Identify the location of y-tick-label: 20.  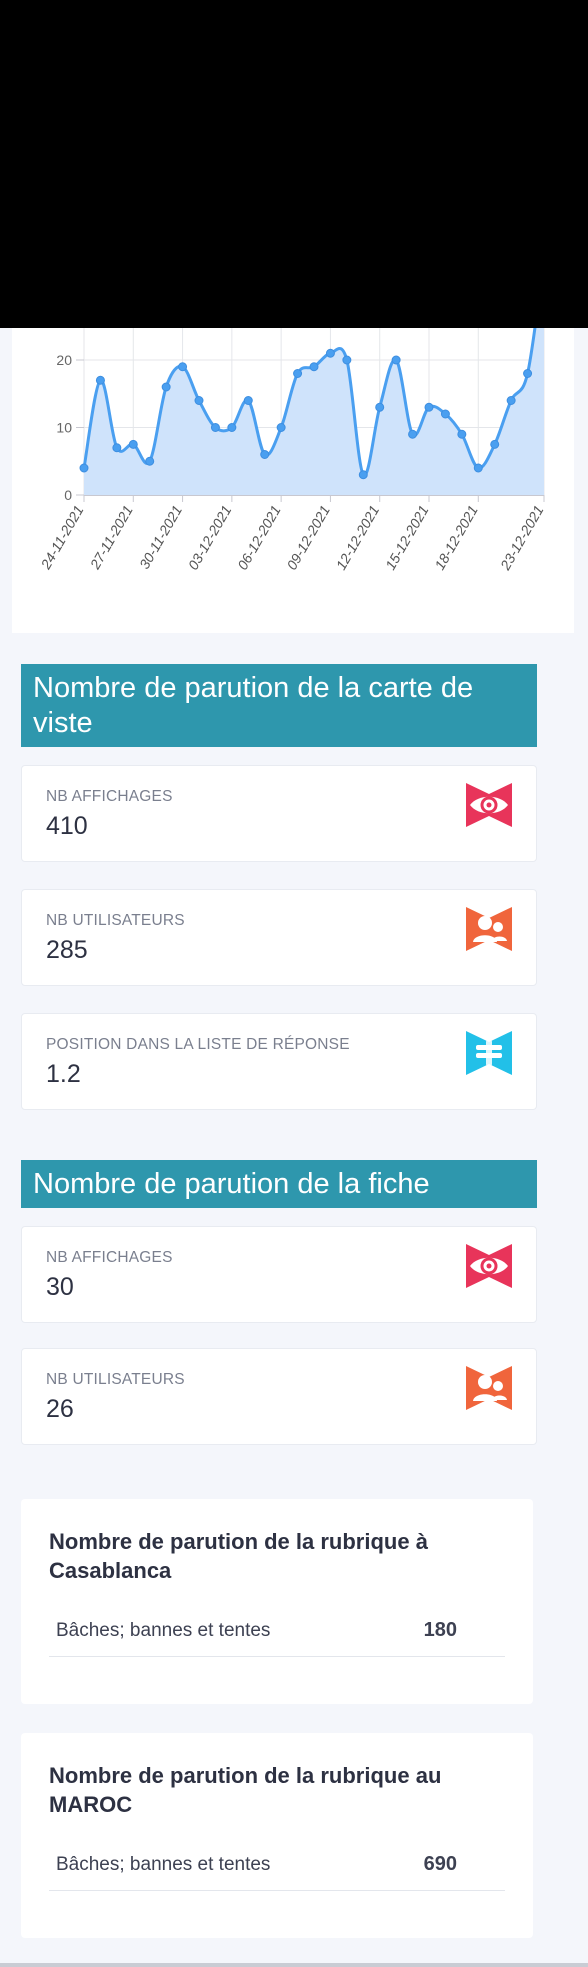
(64, 360).